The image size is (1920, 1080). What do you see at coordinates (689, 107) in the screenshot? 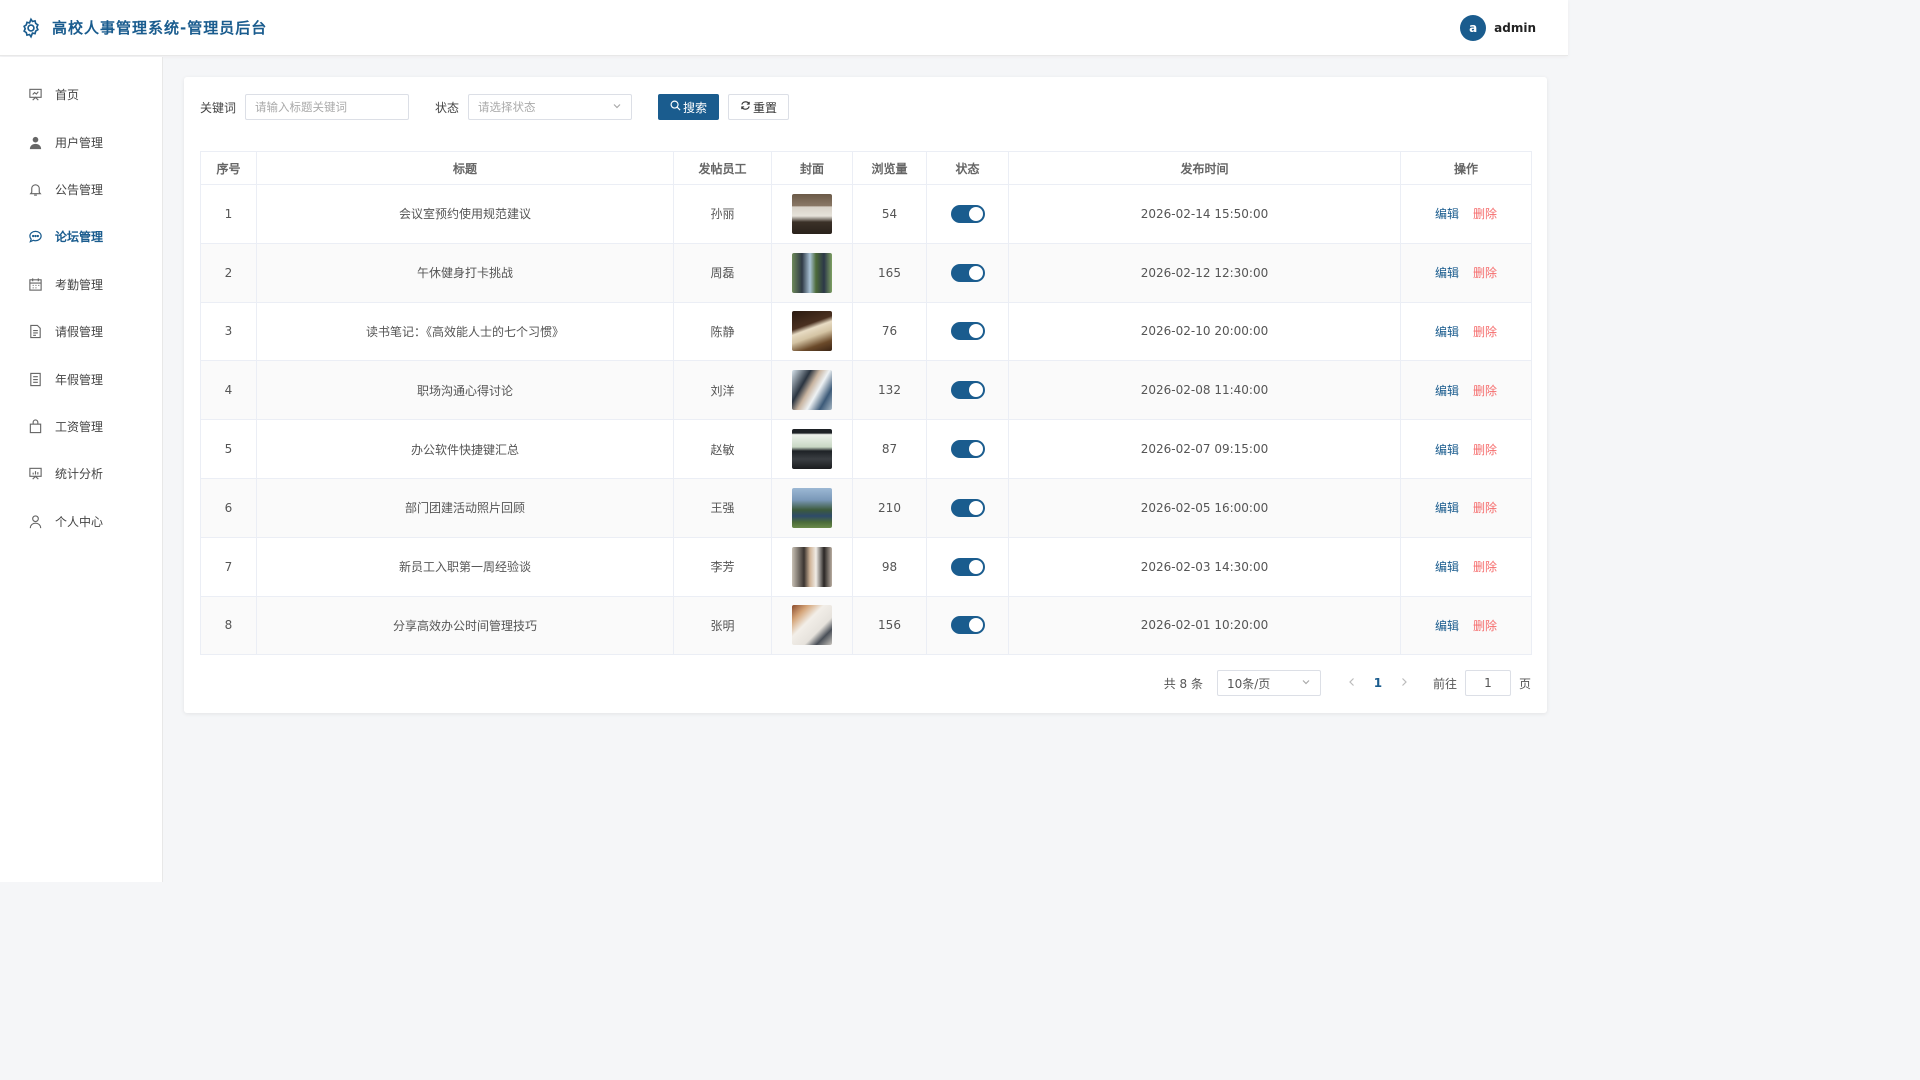
I see `search-button: 搜索` at bounding box center [689, 107].